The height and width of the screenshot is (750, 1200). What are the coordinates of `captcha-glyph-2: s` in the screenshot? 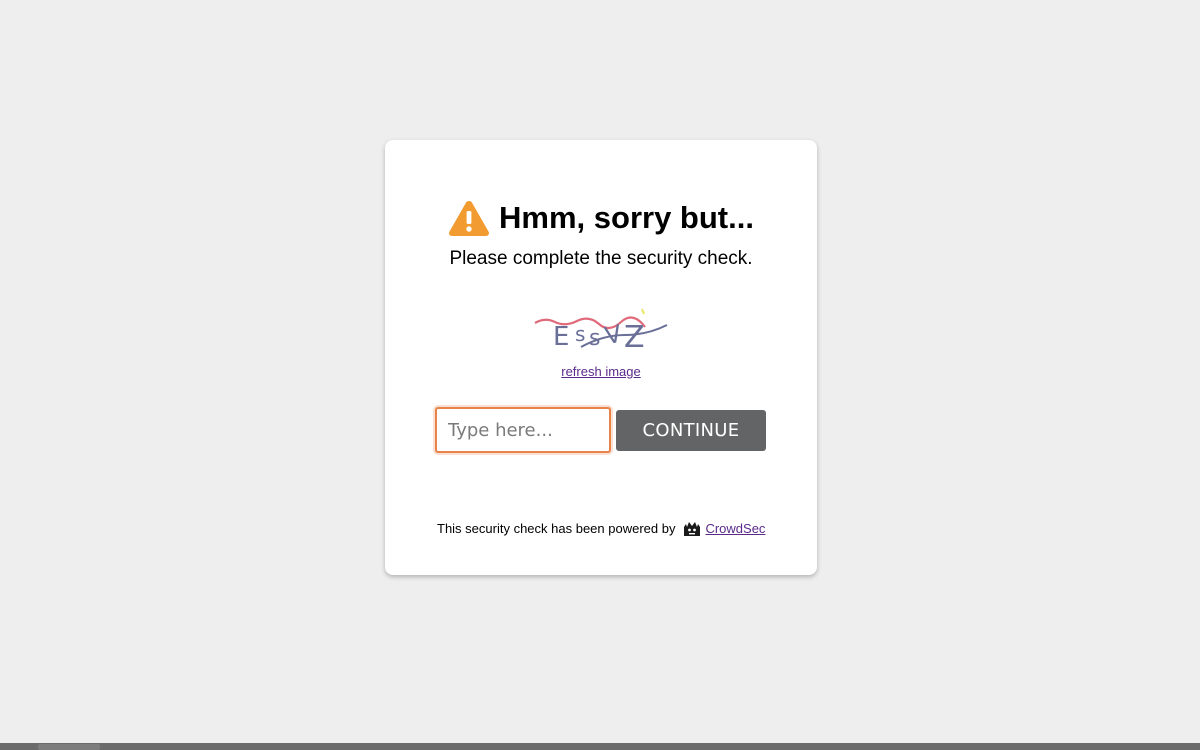 It's located at (580, 334).